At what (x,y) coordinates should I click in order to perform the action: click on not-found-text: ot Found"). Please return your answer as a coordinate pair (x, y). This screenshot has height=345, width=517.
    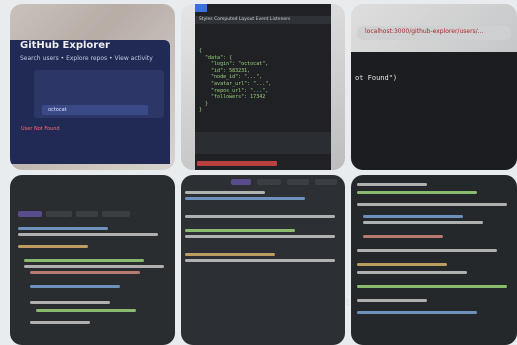
    Looking at the image, I should click on (376, 78).